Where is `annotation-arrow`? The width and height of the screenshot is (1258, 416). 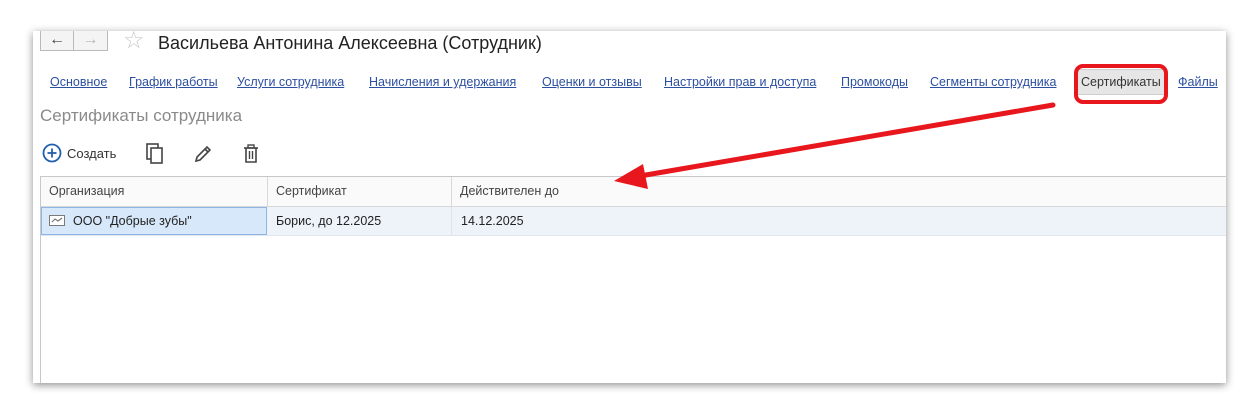 annotation-arrow is located at coordinates (835, 145).